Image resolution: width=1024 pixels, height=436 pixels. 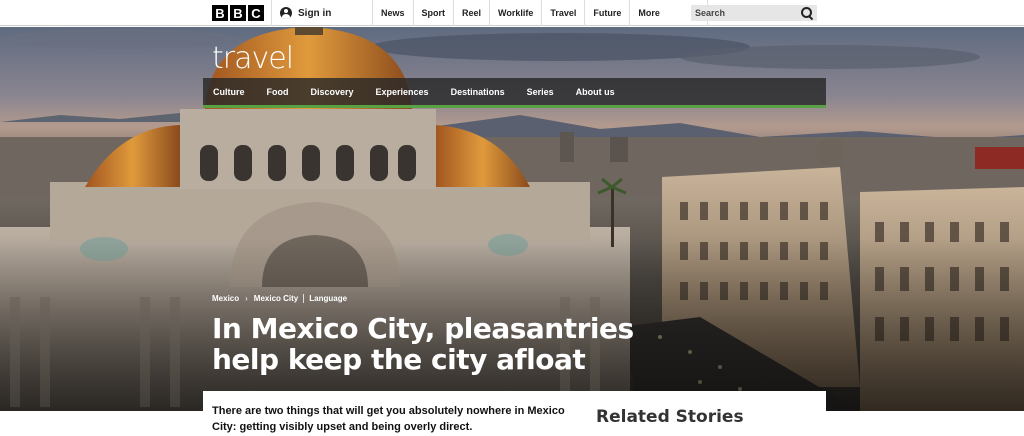 I want to click on nav-reel: Reel, so click(x=472, y=13).